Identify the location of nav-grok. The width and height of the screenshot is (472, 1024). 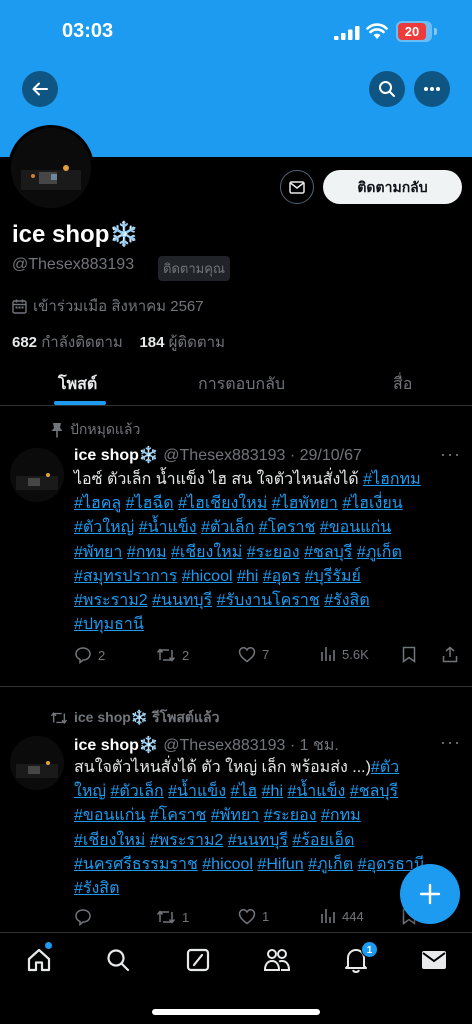
(198, 960).